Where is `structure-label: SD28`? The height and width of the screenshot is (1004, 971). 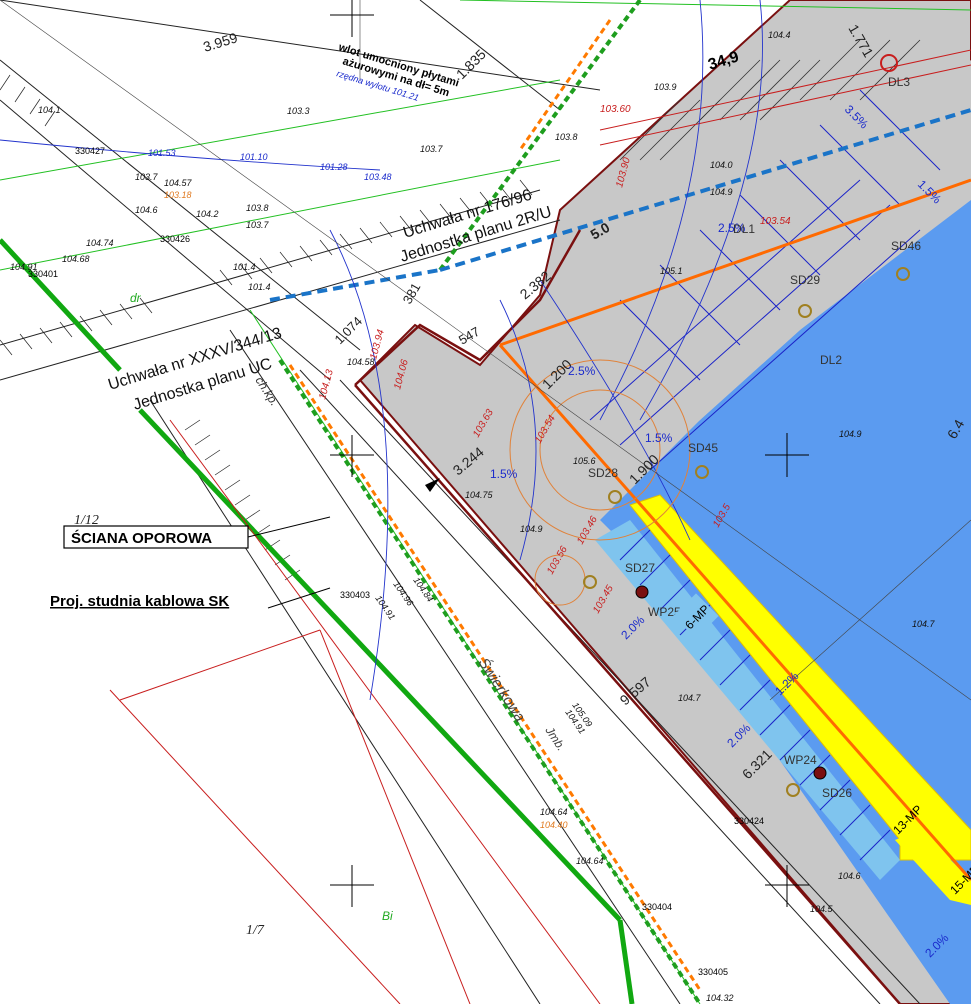 structure-label: SD28 is located at coordinates (603, 473).